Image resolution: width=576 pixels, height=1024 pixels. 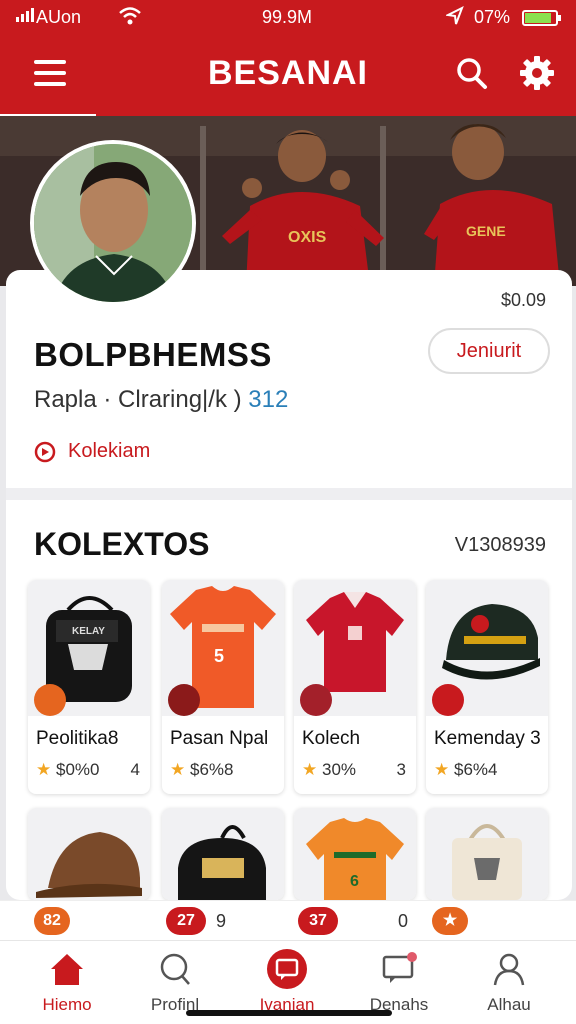 What do you see at coordinates (109, 451) in the screenshot?
I see `location-label: Kolekiam` at bounding box center [109, 451].